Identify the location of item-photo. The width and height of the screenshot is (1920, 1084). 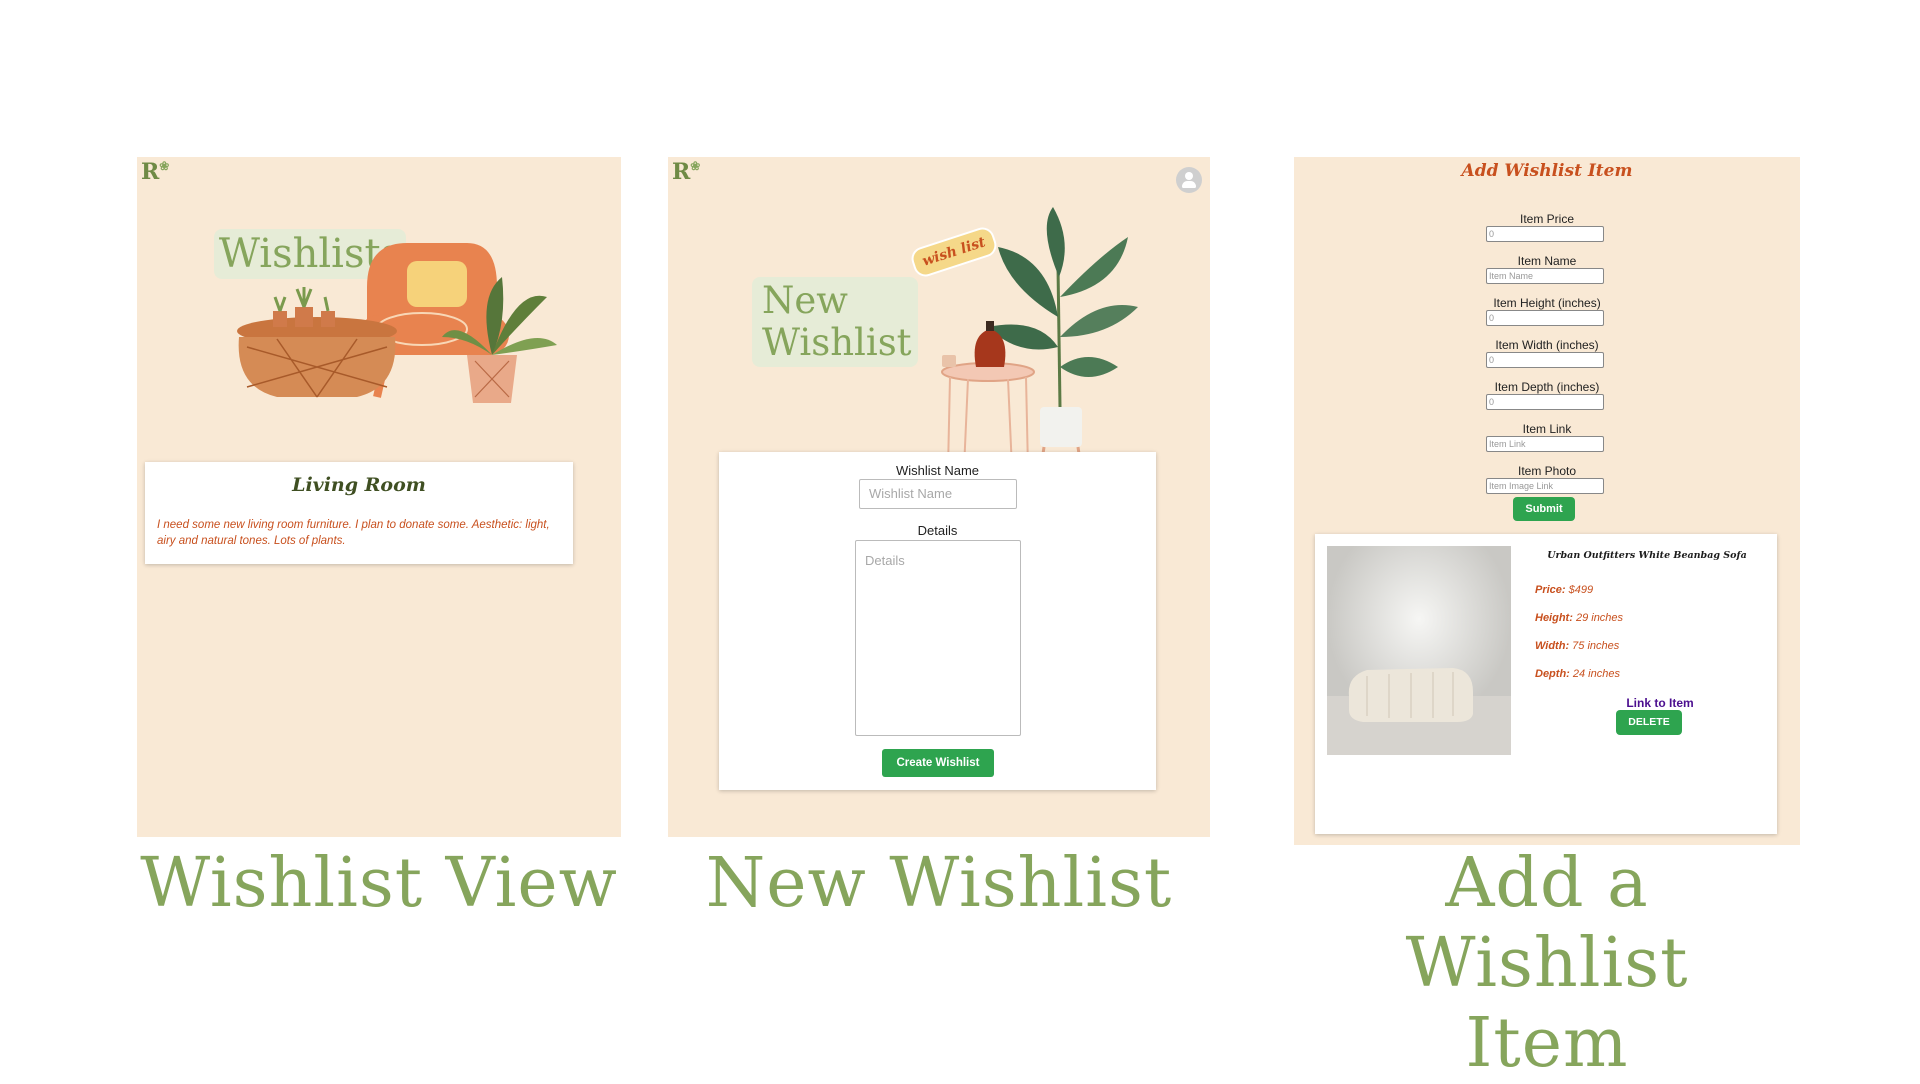
(1419, 650).